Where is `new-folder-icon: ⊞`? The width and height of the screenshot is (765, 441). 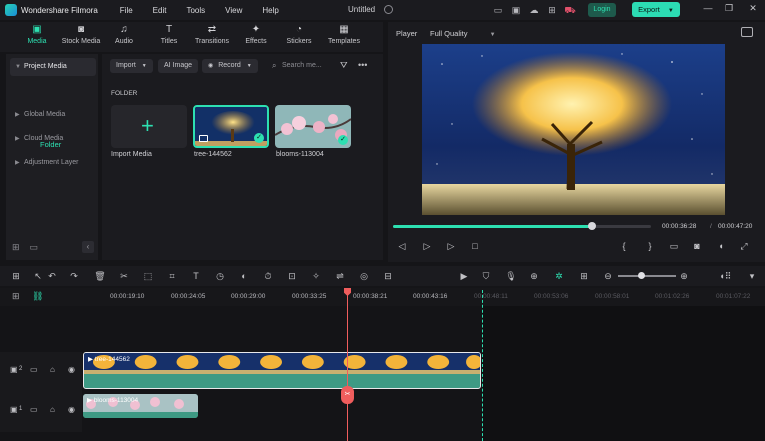 new-folder-icon: ⊞ is located at coordinates (16, 247).